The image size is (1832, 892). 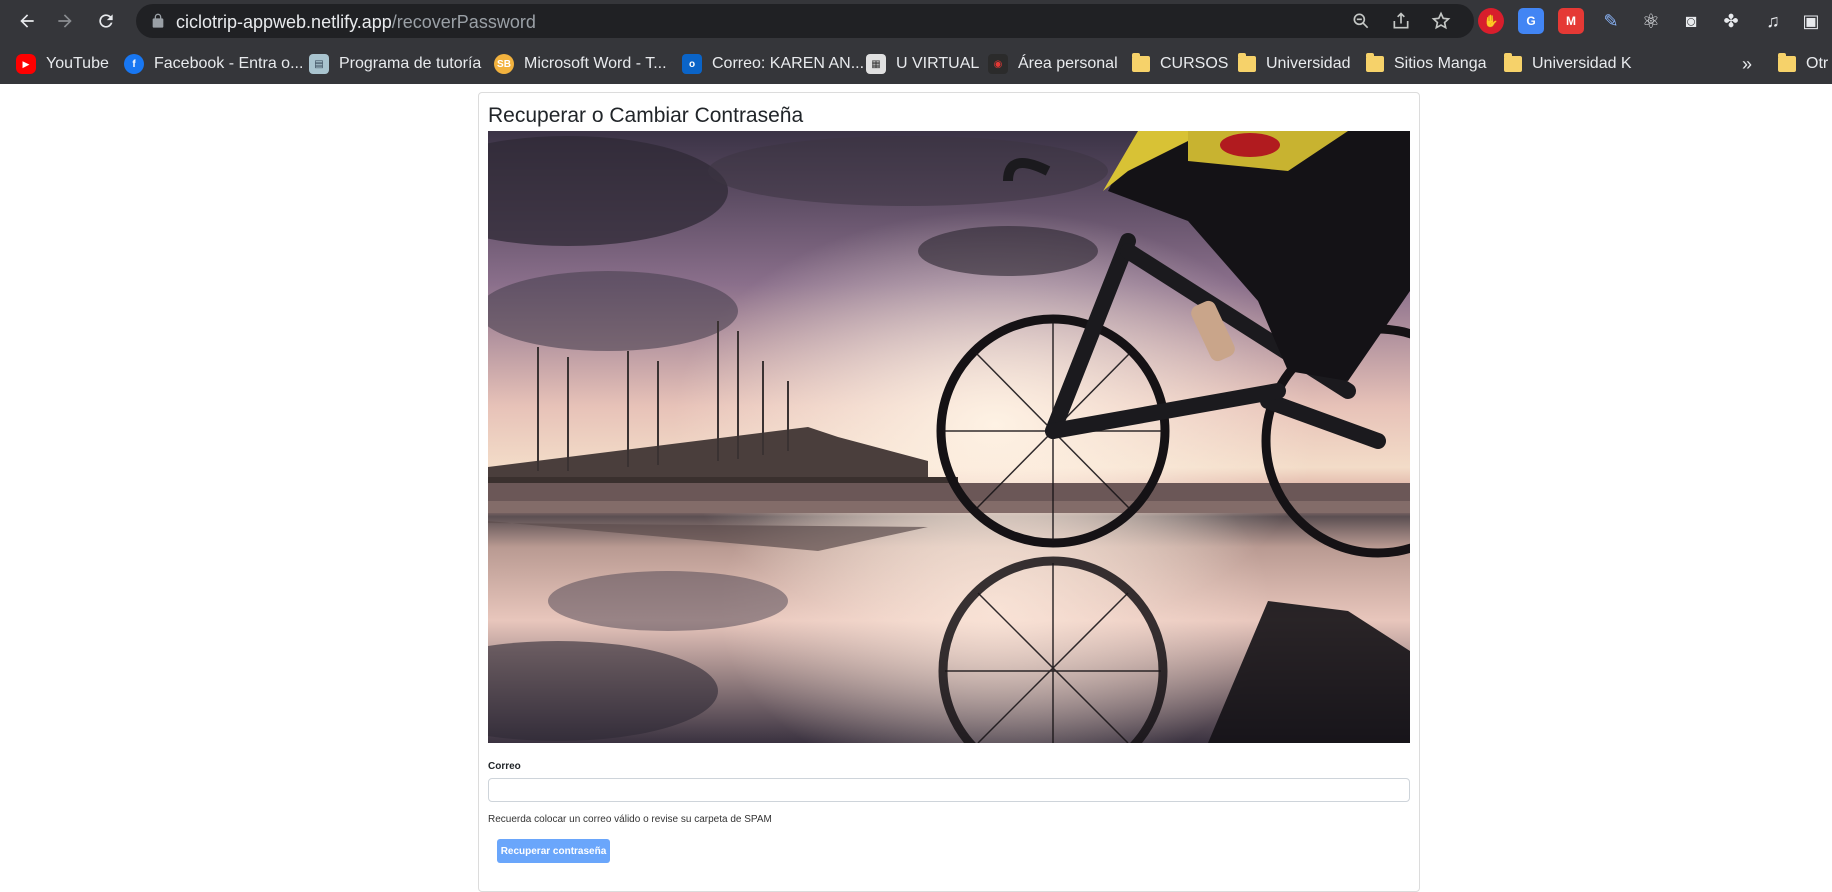 What do you see at coordinates (284, 22) in the screenshot?
I see `url-host: ciclotrip-appweb.netlify.app` at bounding box center [284, 22].